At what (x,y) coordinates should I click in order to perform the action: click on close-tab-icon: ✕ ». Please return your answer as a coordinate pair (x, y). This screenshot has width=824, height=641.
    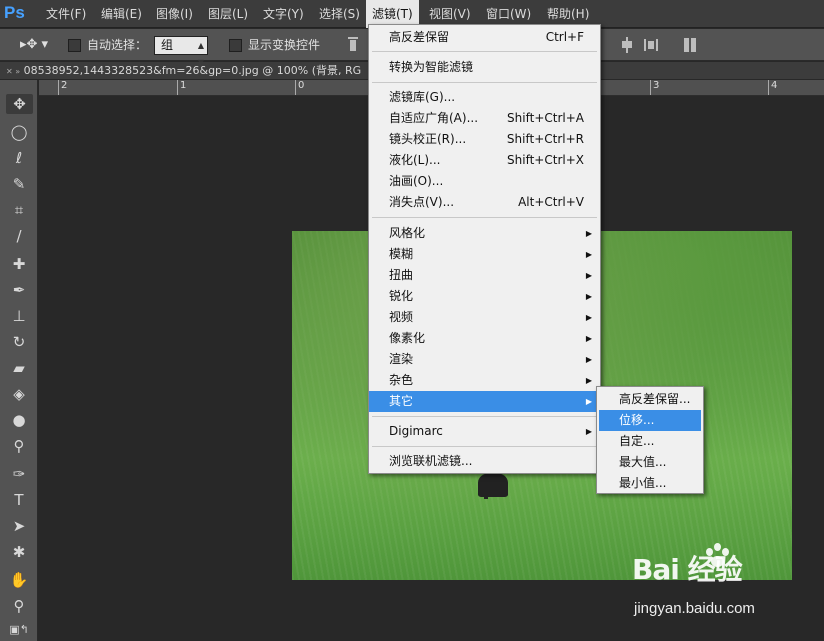
    Looking at the image, I should click on (13, 71).